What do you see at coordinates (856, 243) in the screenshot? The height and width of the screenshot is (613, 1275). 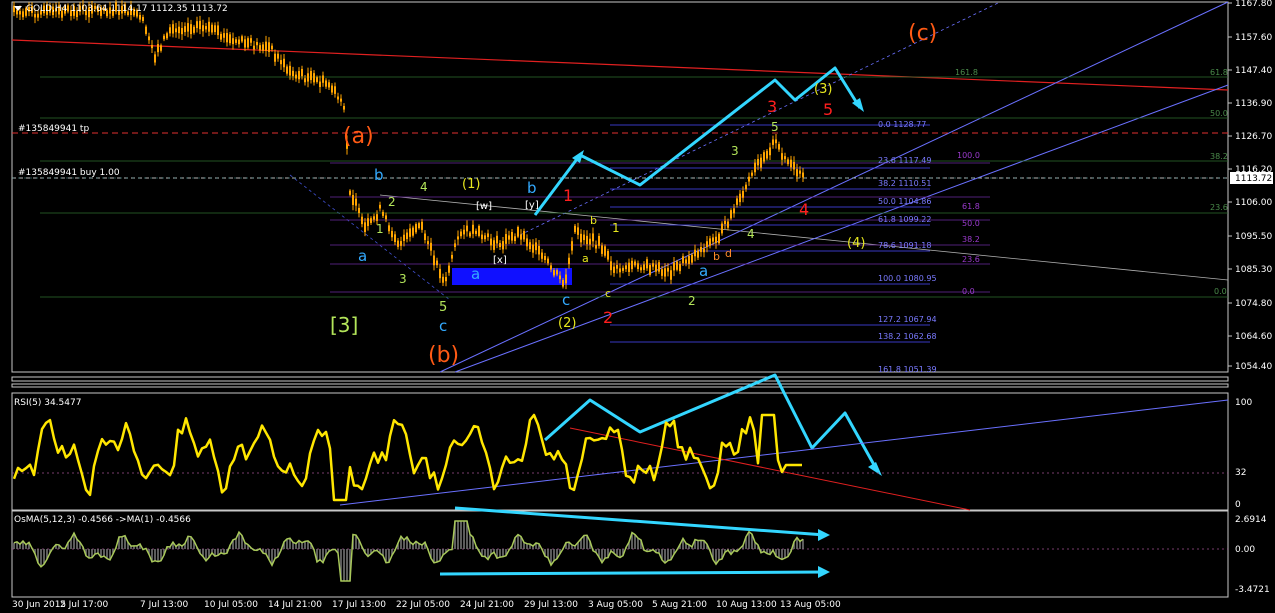 I see `wave-4-paren: (4)` at bounding box center [856, 243].